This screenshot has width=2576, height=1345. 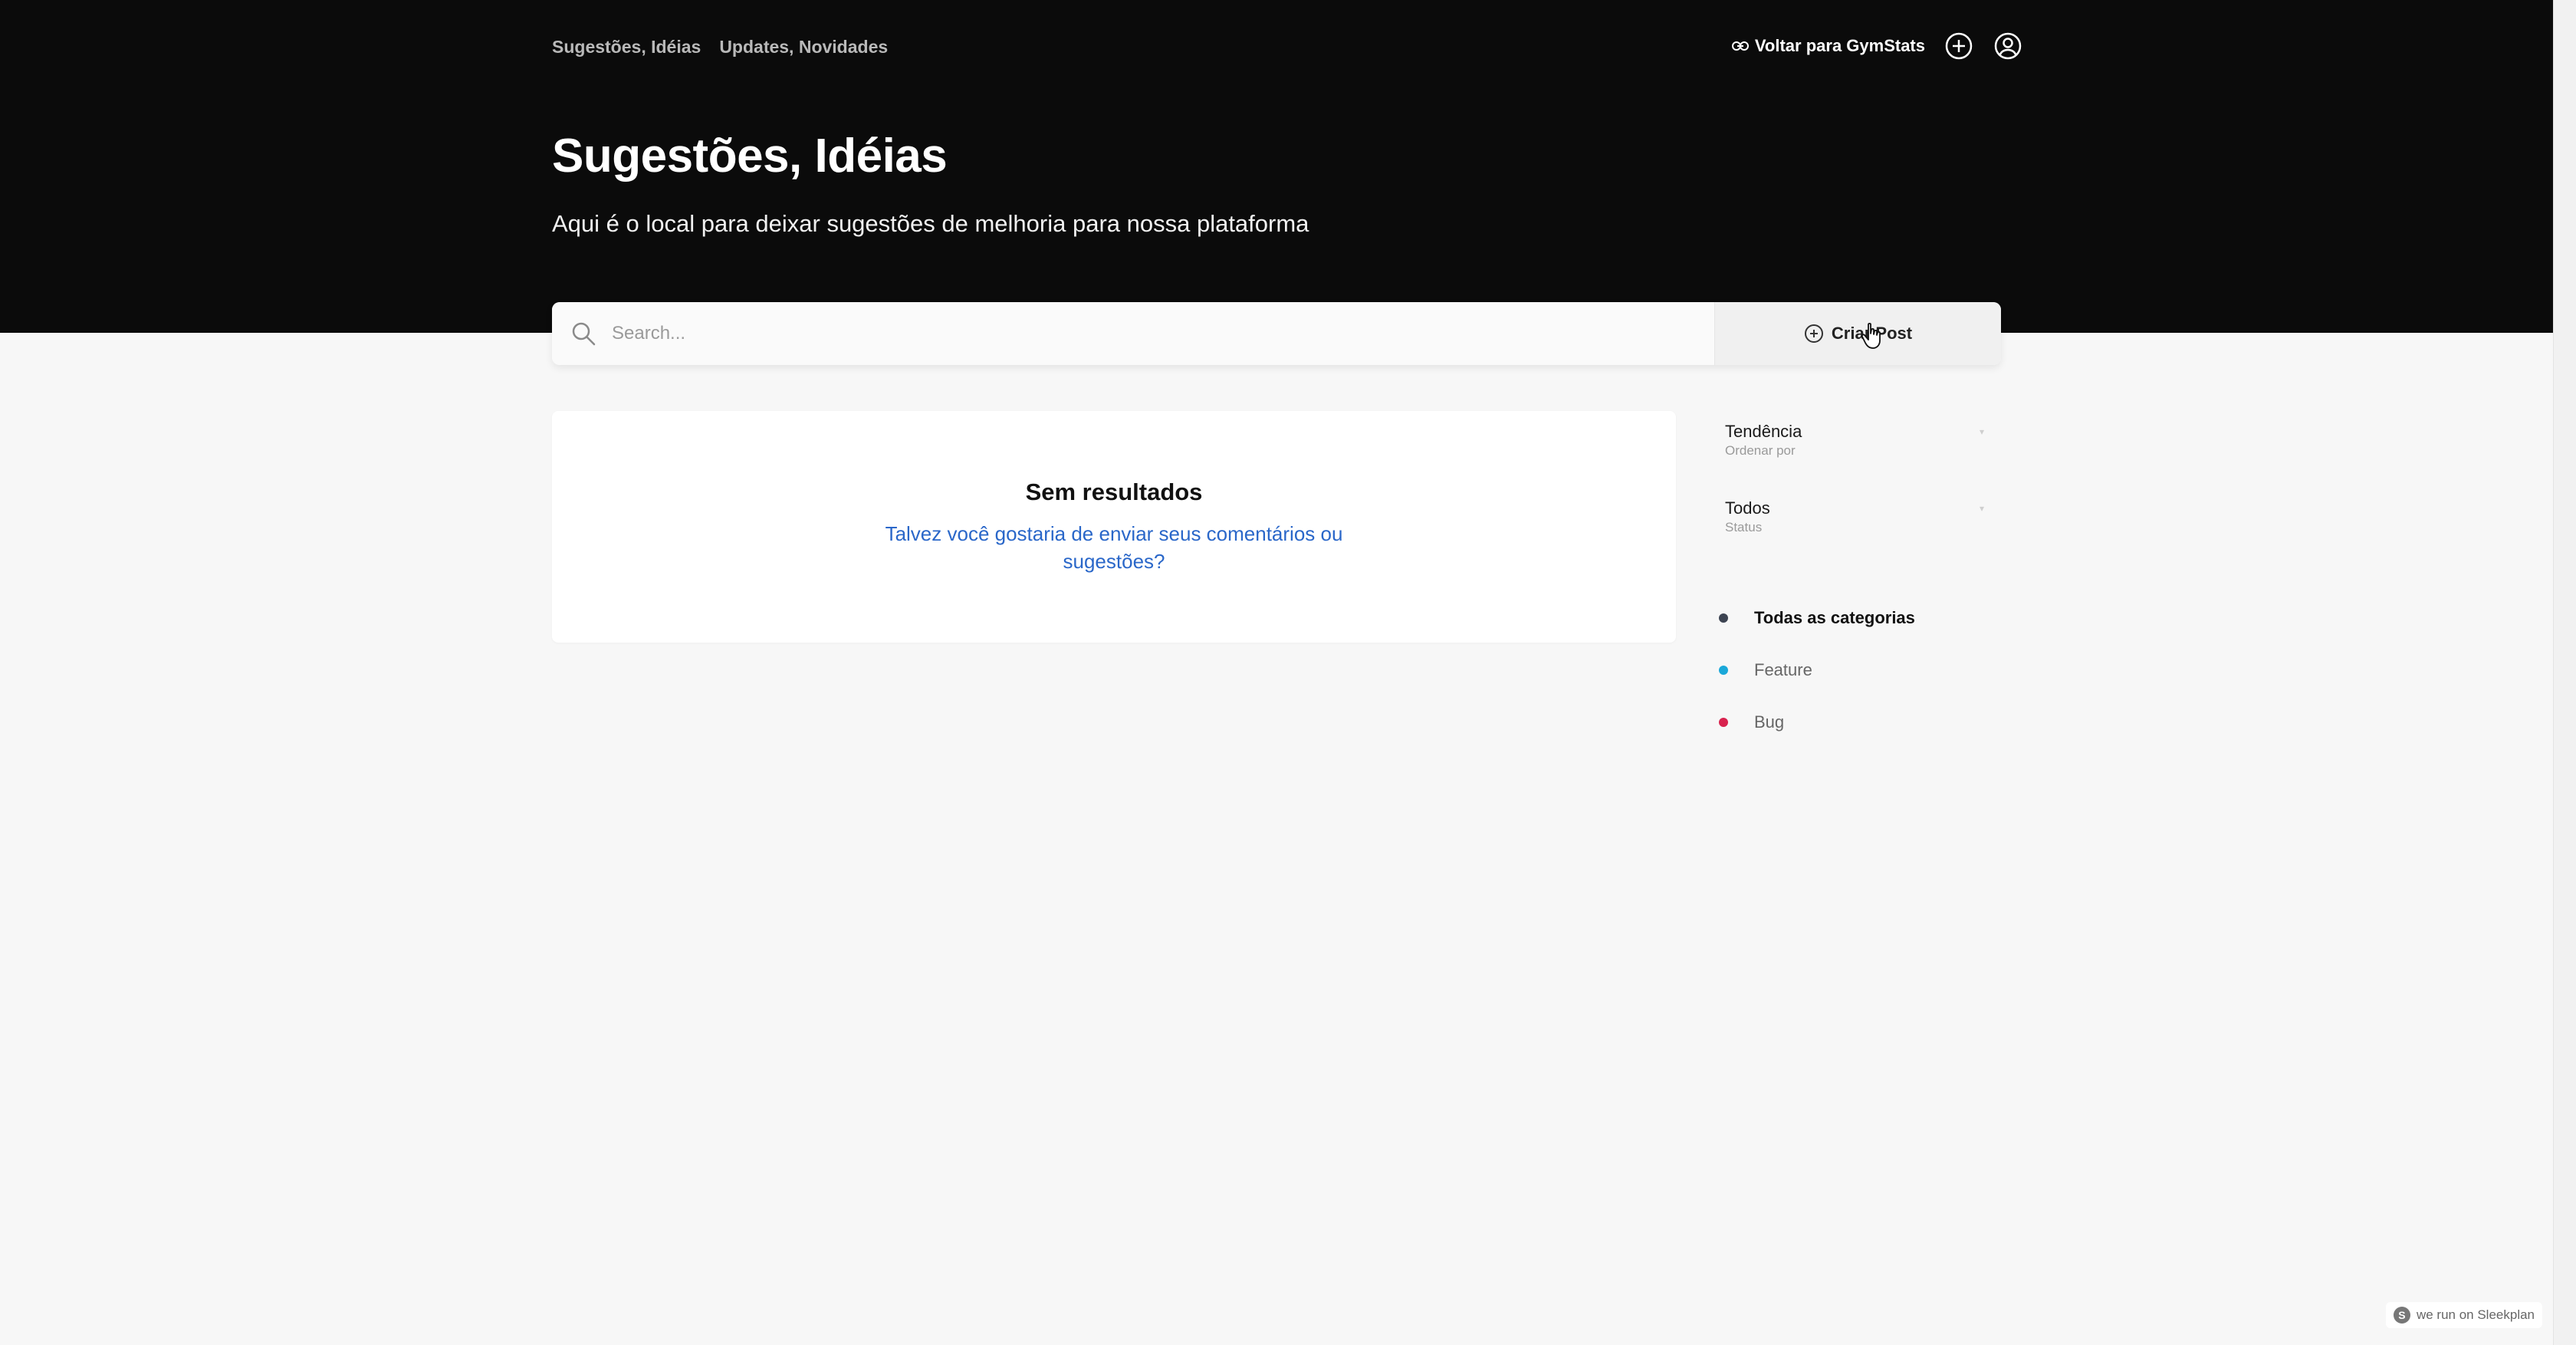 What do you see at coordinates (1747, 508) in the screenshot?
I see `status-value: Todos` at bounding box center [1747, 508].